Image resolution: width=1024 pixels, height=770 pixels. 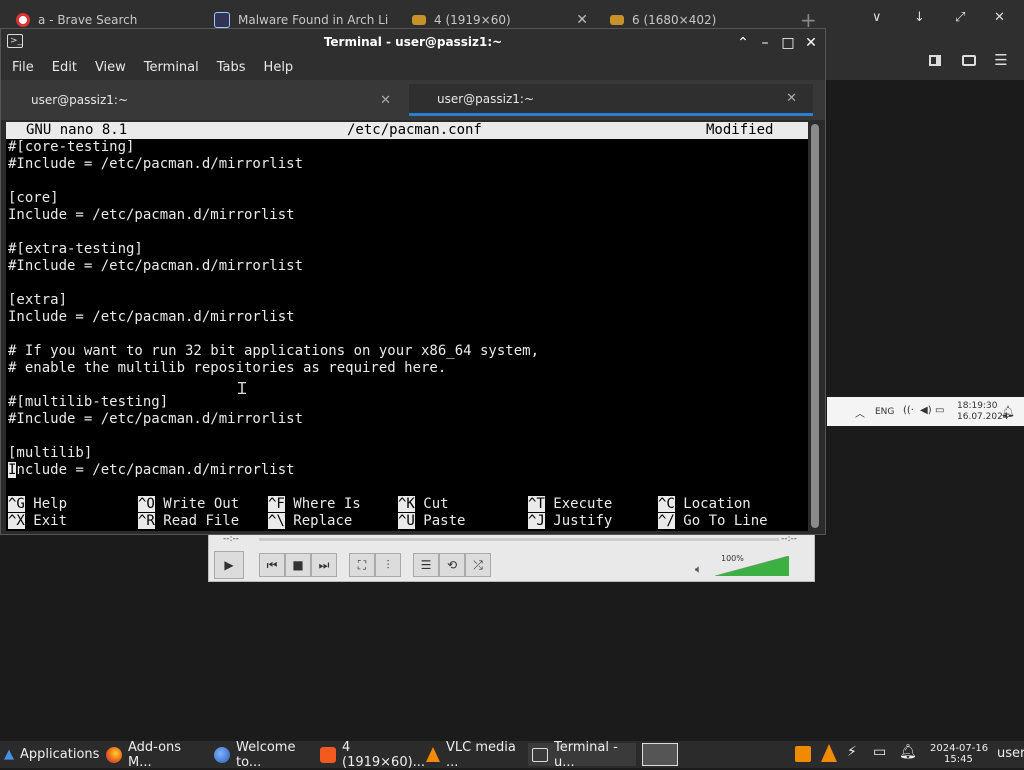 I want to click on shortcut-help: ^G Help, so click(x=37, y=504).